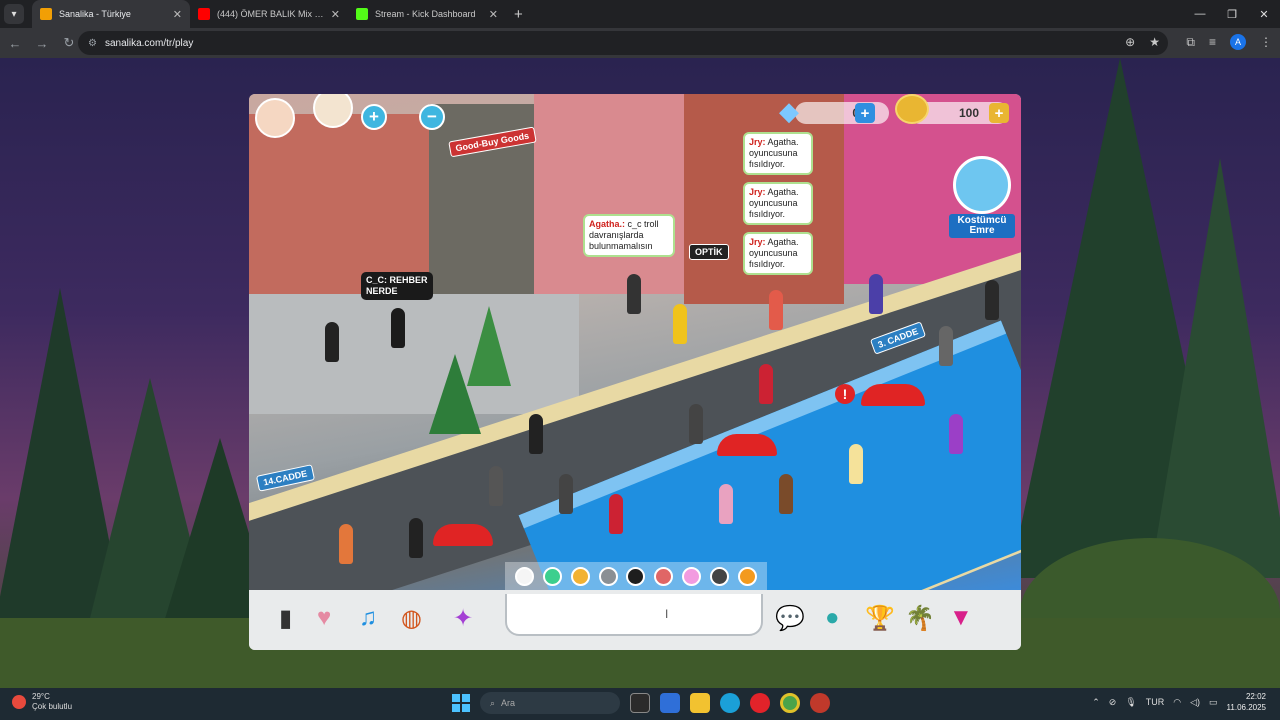 This screenshot has height=720, width=1280. Describe the element at coordinates (790, 703) in the screenshot. I see `chrome-icon` at that location.